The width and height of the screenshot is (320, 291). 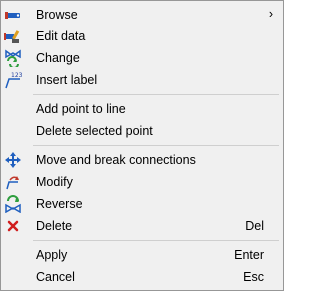 I want to click on insert-label-icon: 123, so click(x=13, y=80).